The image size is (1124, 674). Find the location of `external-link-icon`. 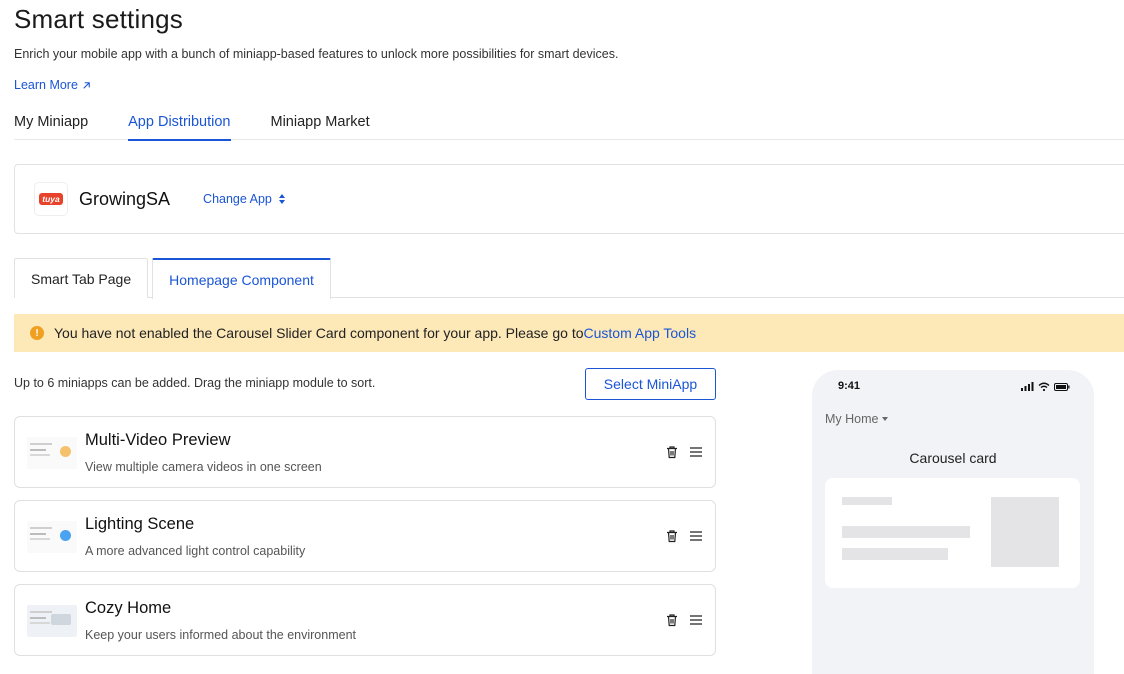

external-link-icon is located at coordinates (86, 85).